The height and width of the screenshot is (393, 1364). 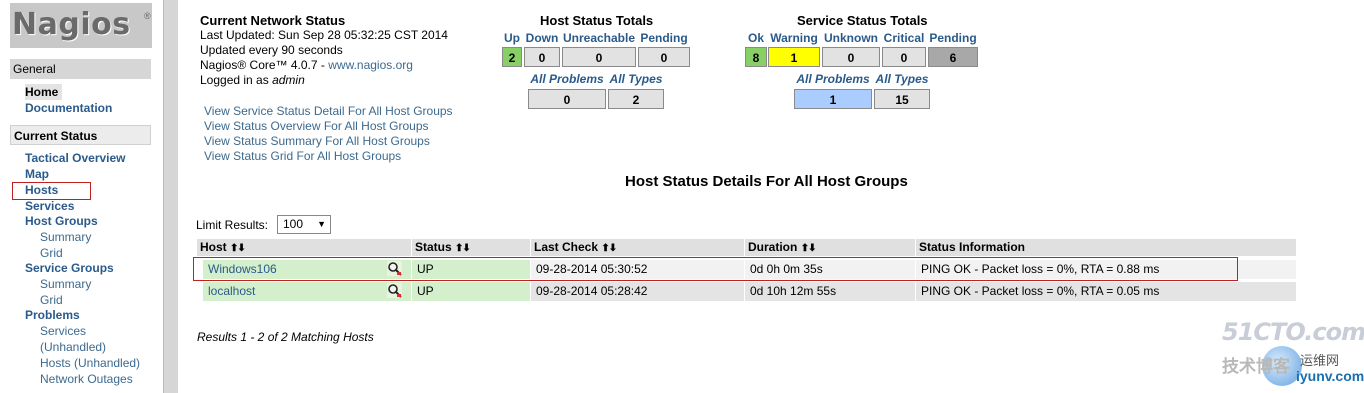 I want to click on table-row-duration-cell: 0d 10h 12m 55s, so click(x=830, y=291).